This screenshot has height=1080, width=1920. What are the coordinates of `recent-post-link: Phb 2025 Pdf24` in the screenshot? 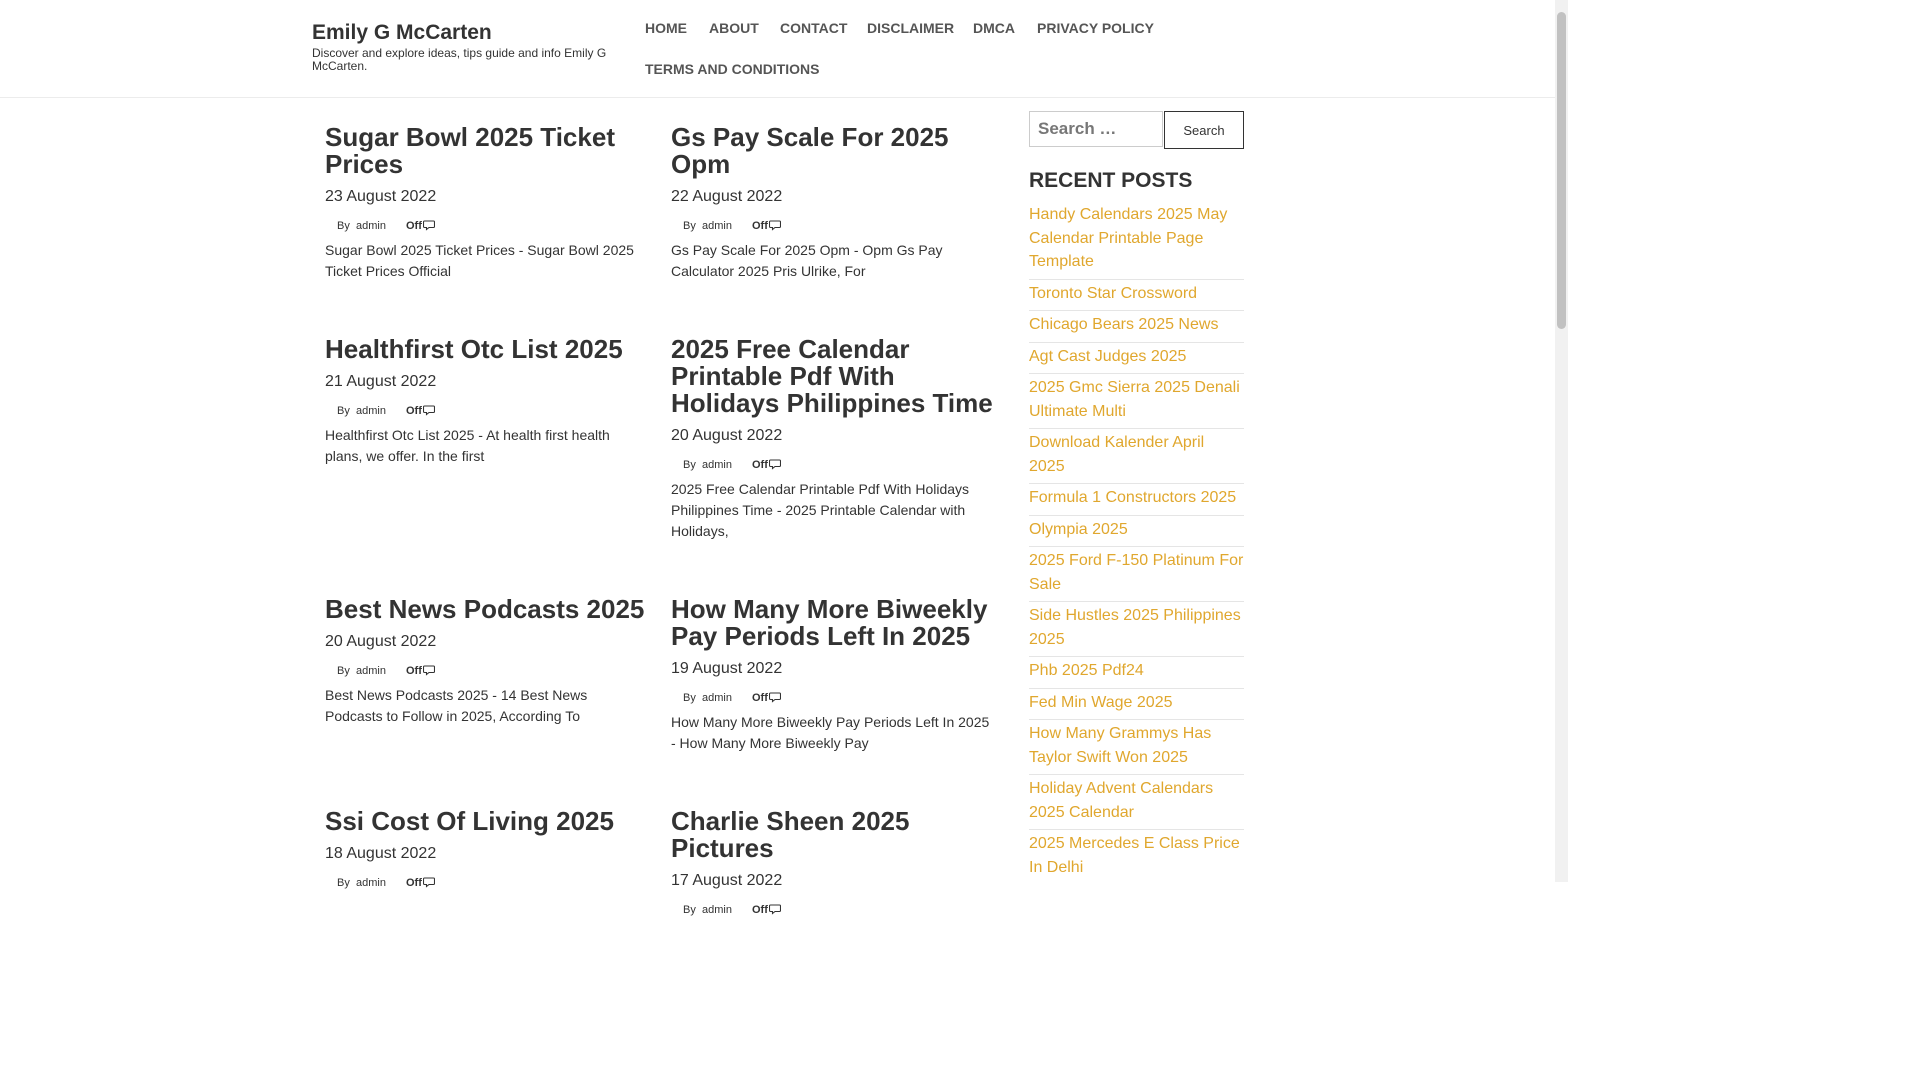 It's located at (1136, 673).